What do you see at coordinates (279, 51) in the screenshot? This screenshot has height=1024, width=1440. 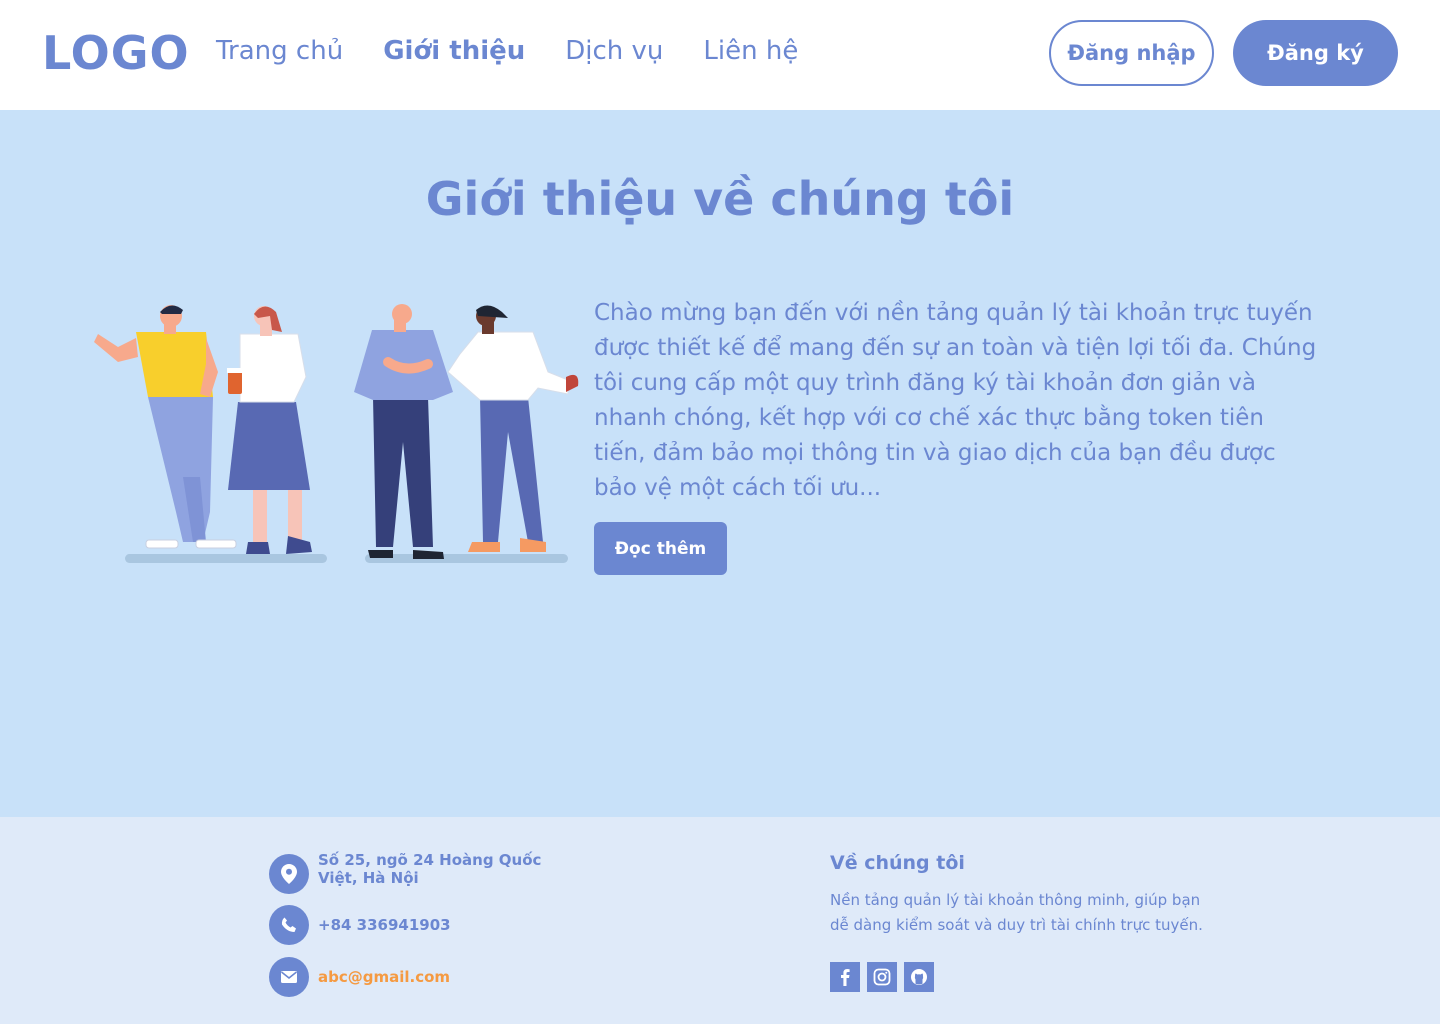 I see `nav-home: Trang chủ` at bounding box center [279, 51].